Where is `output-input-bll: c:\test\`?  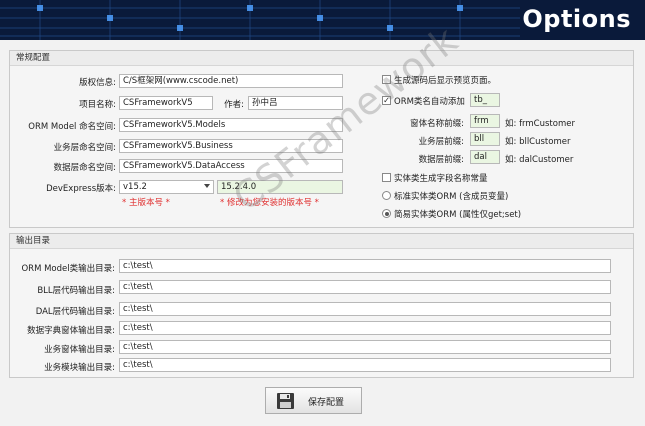 output-input-bll: c:\test\ is located at coordinates (365, 287).